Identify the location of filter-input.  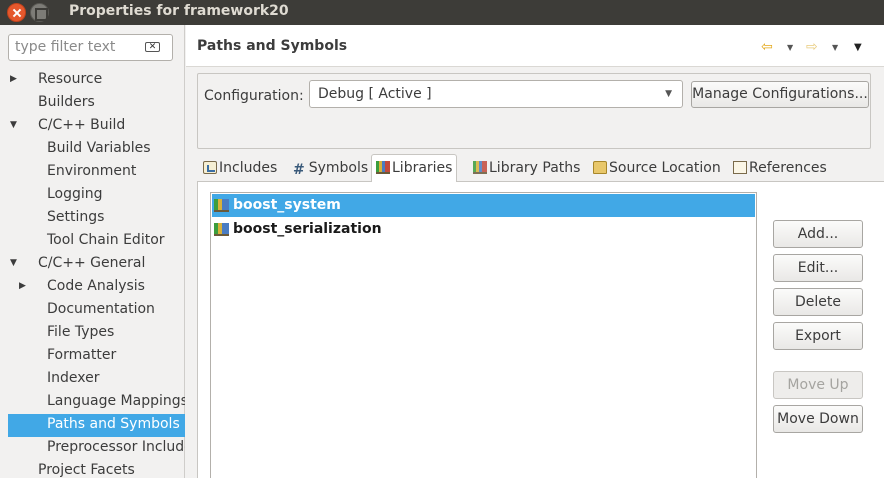
(77, 47).